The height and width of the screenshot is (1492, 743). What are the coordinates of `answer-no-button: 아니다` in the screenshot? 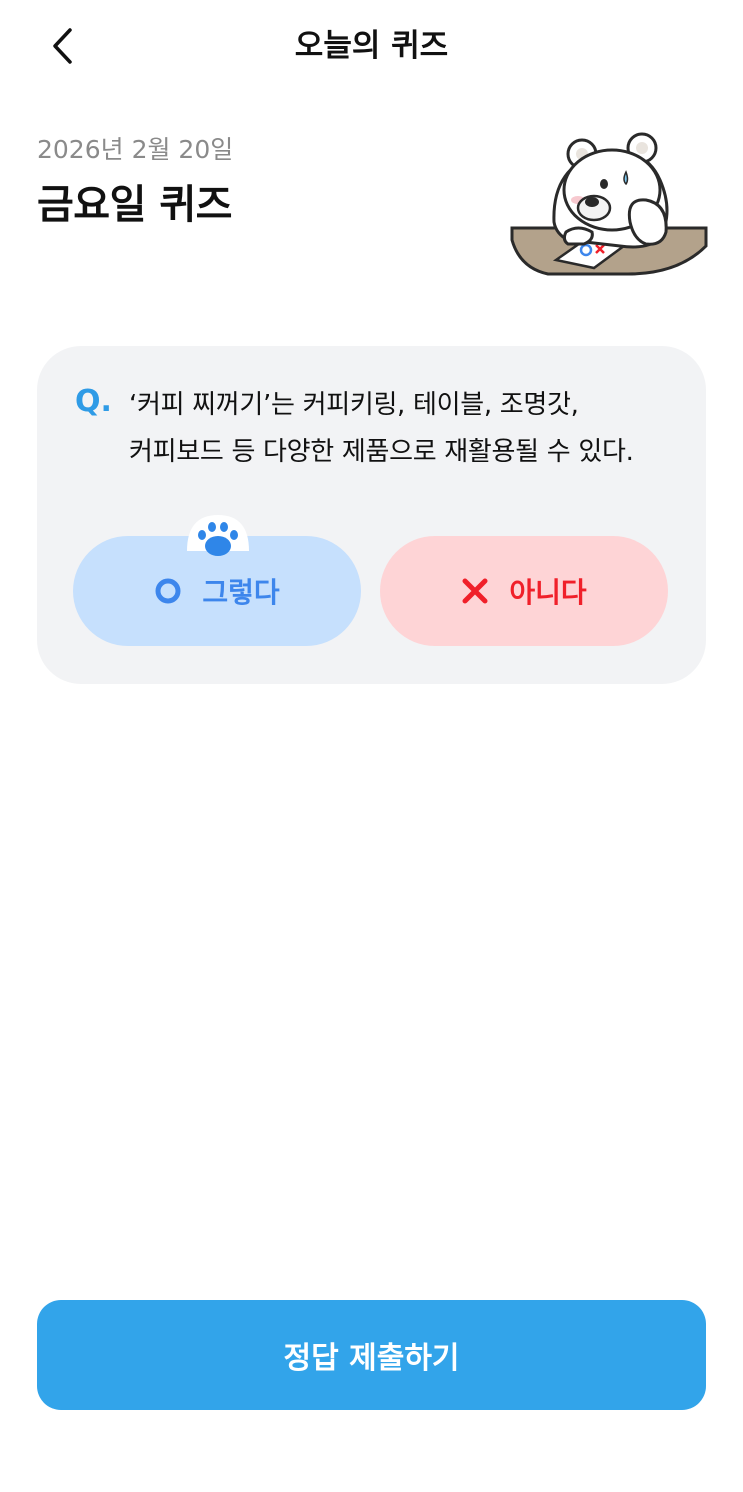 It's located at (524, 591).